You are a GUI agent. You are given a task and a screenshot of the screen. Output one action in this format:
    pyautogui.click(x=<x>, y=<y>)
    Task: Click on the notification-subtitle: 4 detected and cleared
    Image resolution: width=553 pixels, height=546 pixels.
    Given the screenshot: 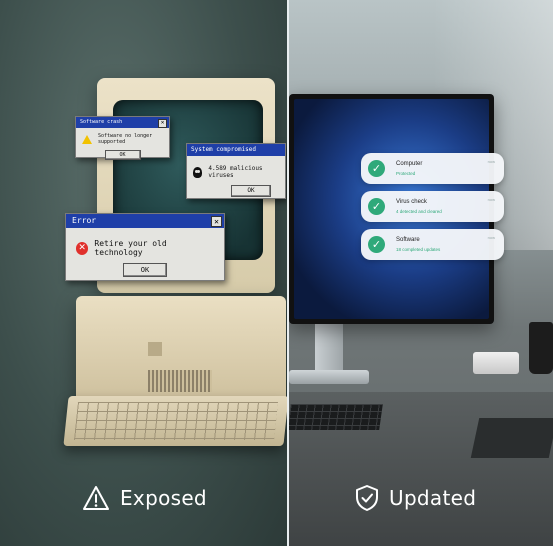 What is the action you would take?
    pyautogui.click(x=419, y=211)
    